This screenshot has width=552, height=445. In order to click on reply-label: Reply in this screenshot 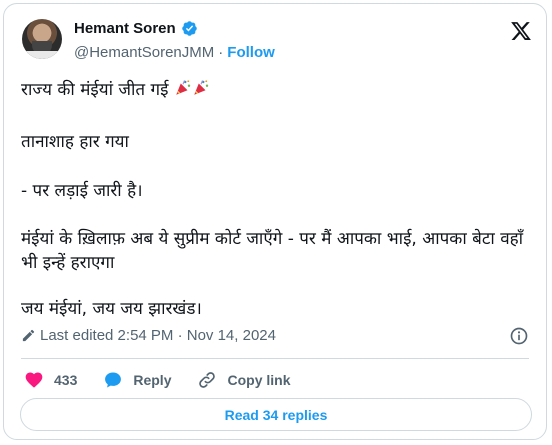, I will do `click(152, 380)`.